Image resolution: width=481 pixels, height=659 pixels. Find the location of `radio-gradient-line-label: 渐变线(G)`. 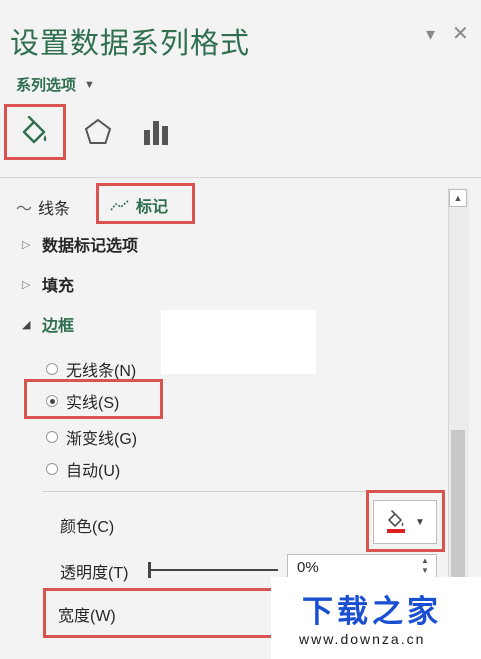

radio-gradient-line-label: 渐变线(G) is located at coordinates (102, 439).